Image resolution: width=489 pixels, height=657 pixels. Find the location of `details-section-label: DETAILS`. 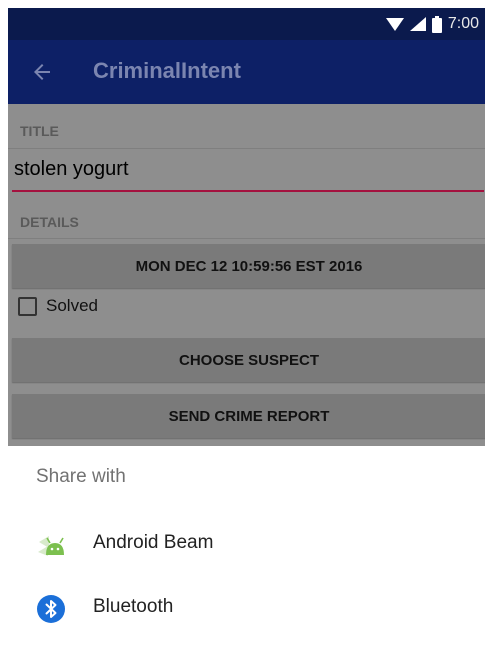

details-section-label: DETAILS is located at coordinates (49, 222).